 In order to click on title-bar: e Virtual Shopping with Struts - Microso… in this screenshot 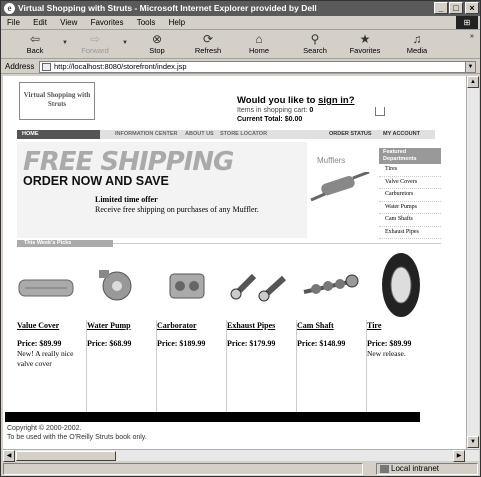, I will do `click(240, 8)`.